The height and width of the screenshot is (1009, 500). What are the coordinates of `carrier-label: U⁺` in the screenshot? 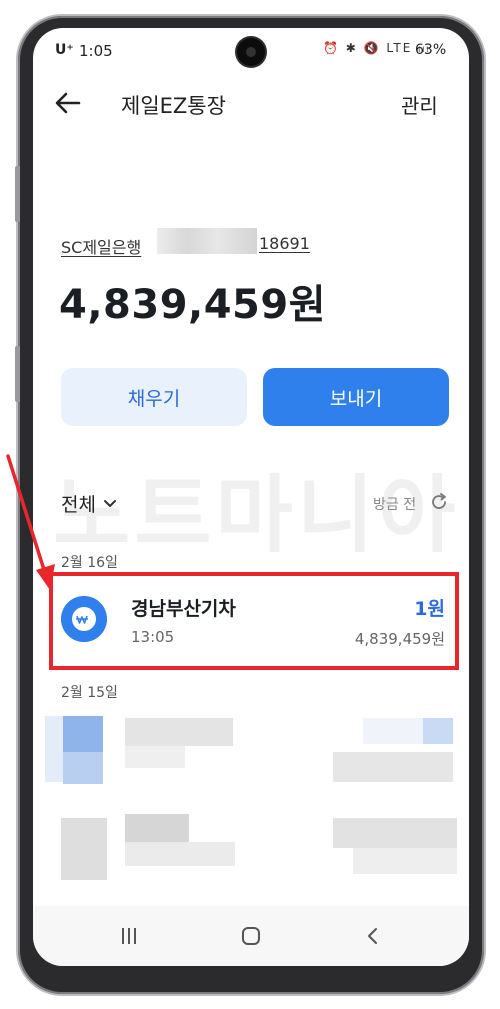 It's located at (64, 50).